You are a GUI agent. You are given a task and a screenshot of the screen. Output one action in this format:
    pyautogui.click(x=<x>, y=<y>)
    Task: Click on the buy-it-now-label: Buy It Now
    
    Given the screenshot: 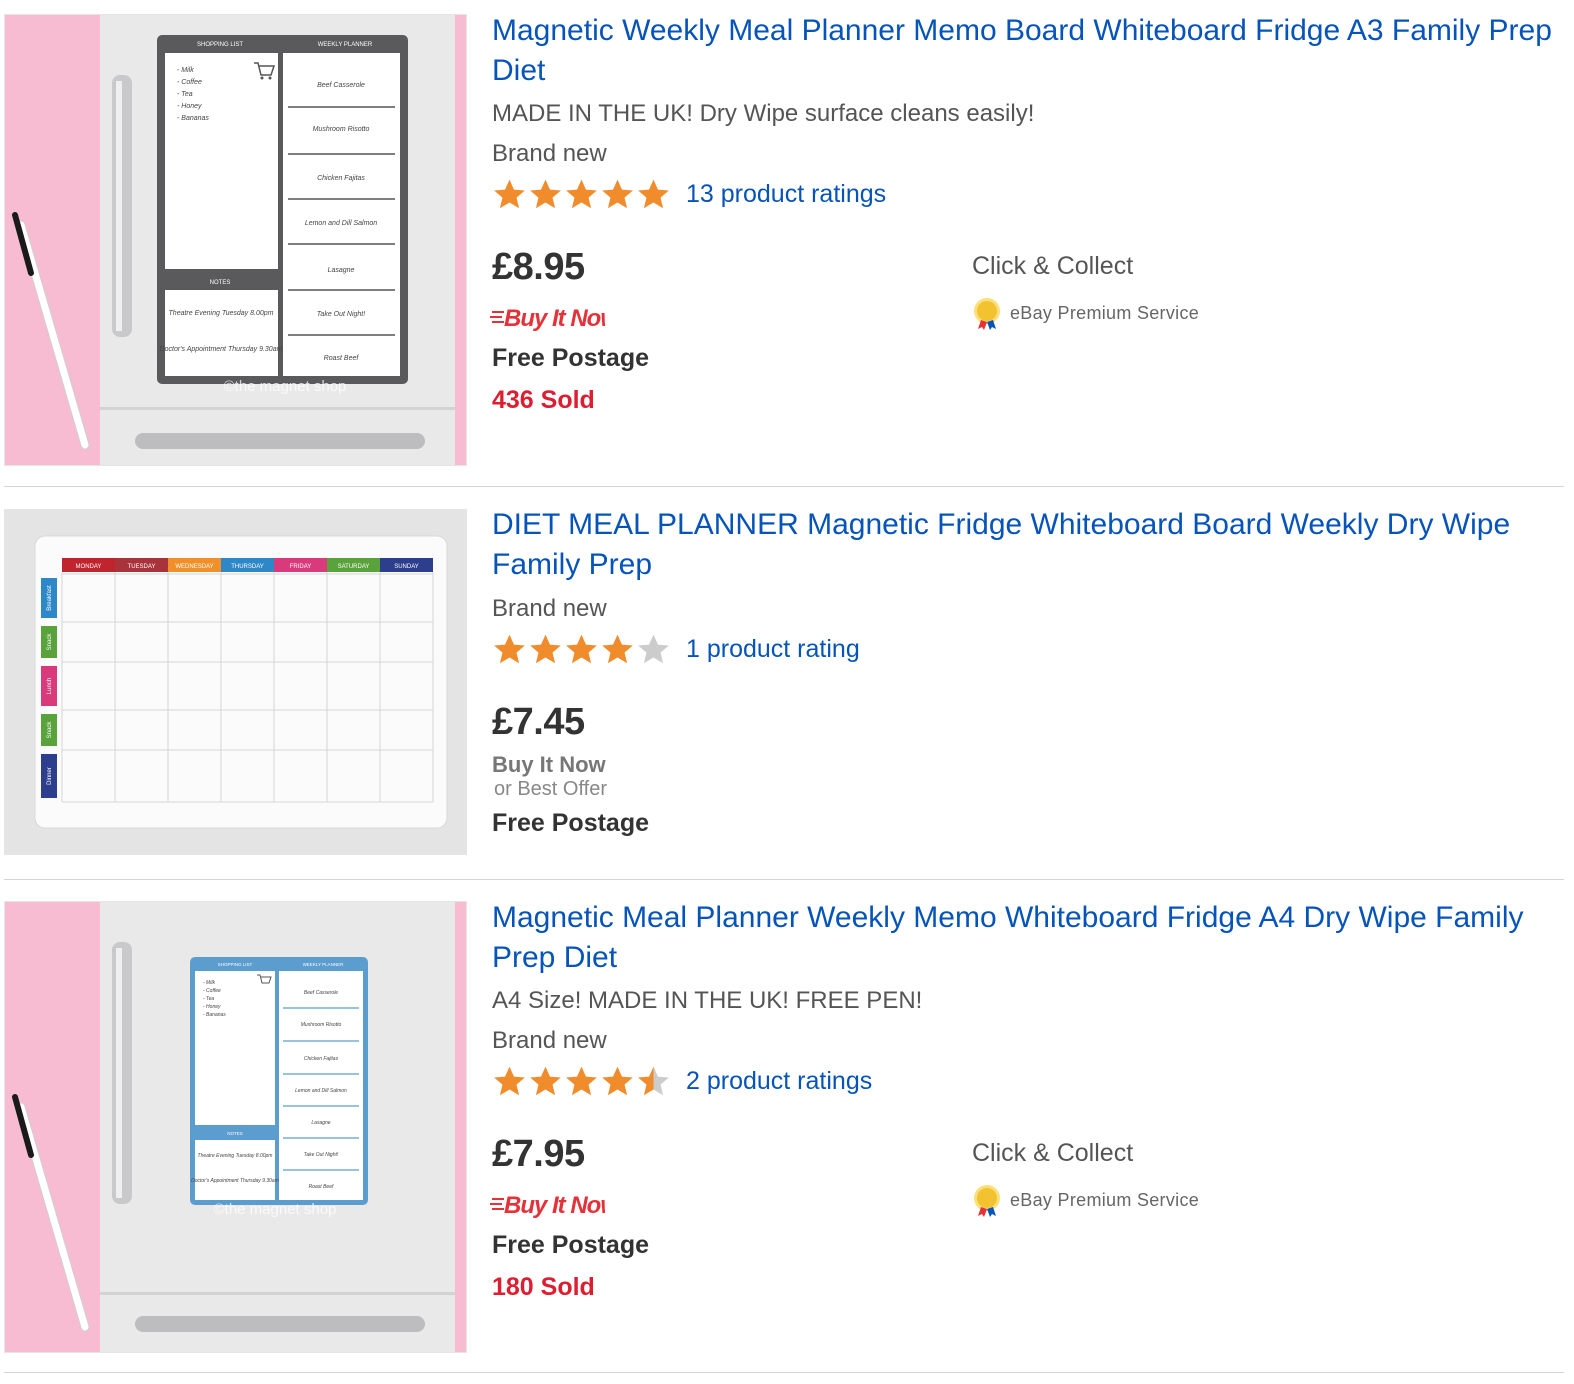 What is the action you would take?
    pyautogui.click(x=549, y=764)
    